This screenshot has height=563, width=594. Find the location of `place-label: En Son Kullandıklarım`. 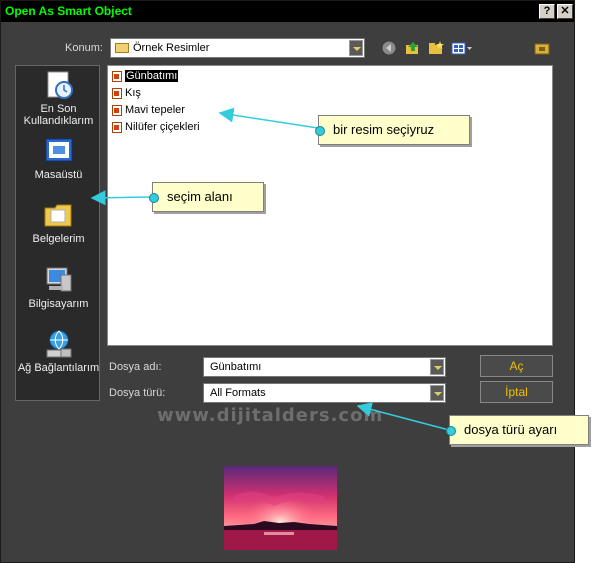

place-label: En Son Kullandıklarım is located at coordinates (58, 115).